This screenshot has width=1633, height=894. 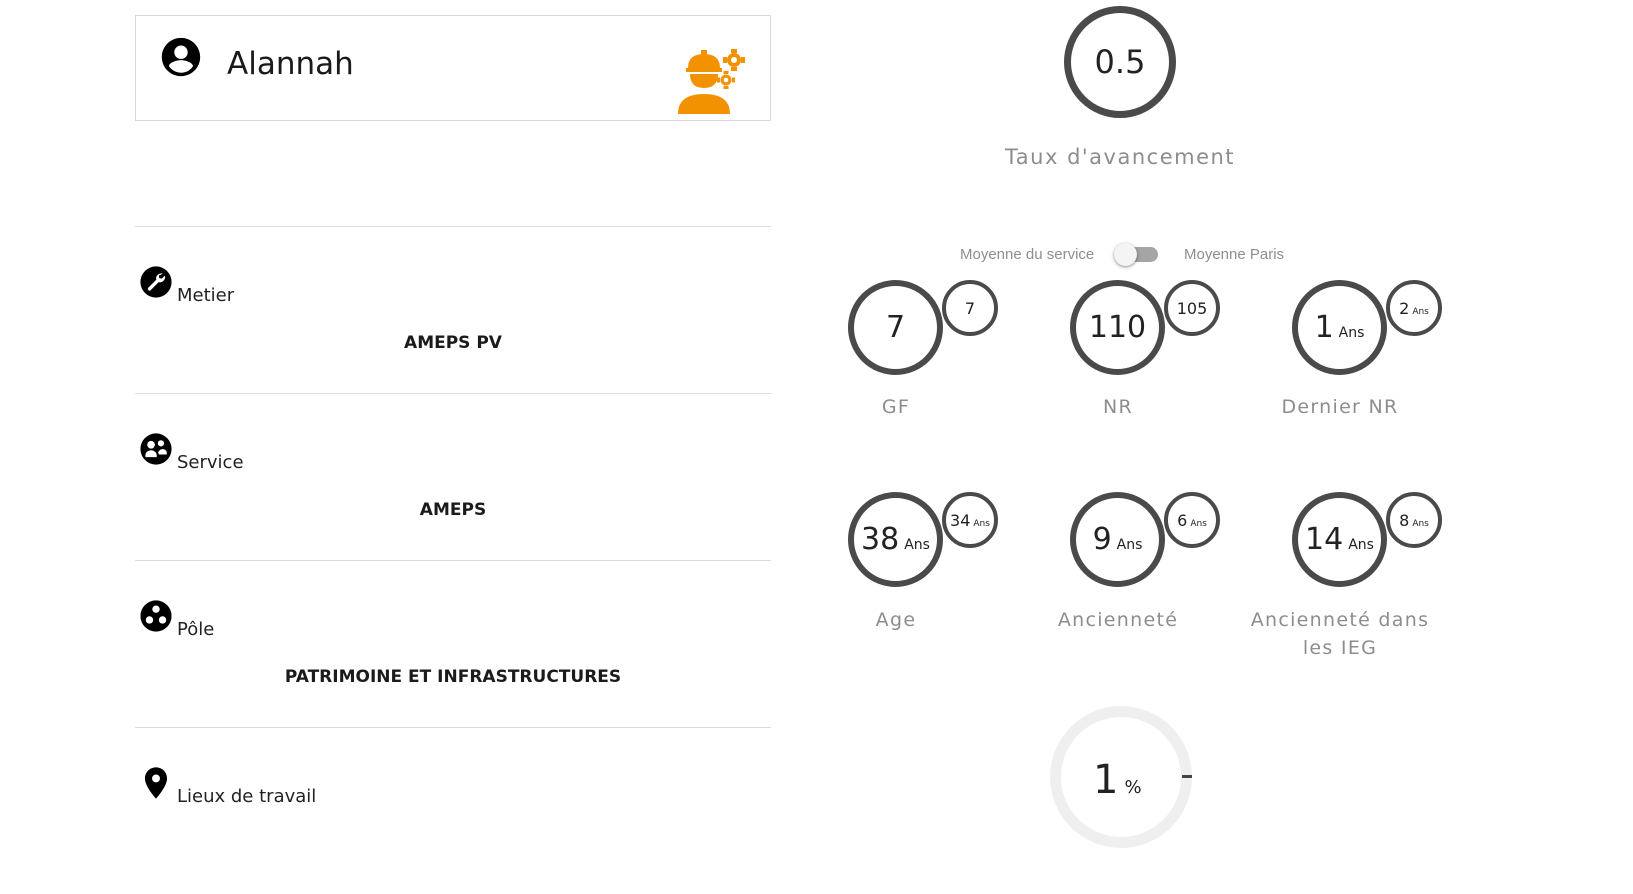 I want to click on average-value: 7, so click(x=970, y=308).